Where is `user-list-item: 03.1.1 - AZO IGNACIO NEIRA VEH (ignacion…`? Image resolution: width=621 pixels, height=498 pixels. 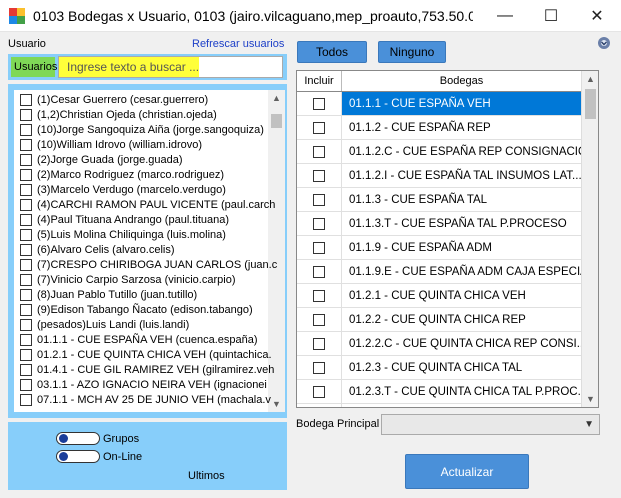
user-list-item: 03.1.1 - AZO IGNACIO NEIRA VEH (ignacion… is located at coordinates (143, 385).